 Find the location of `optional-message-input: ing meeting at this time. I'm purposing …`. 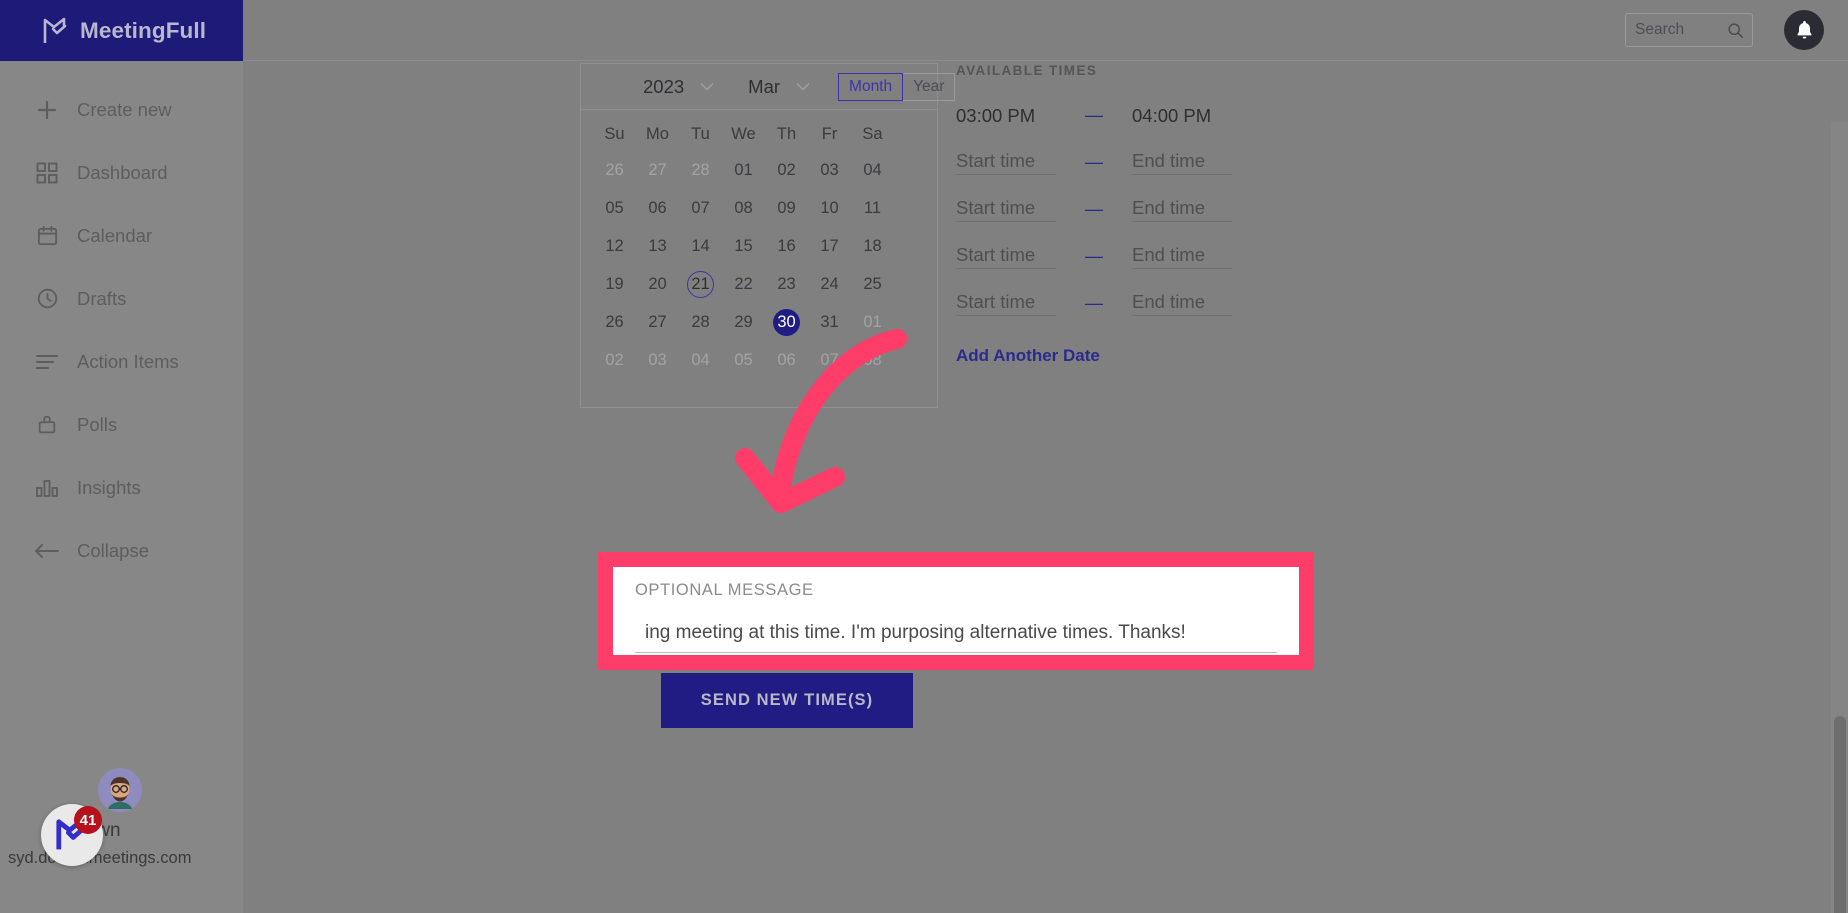

optional-message-input: ing meeting at this time. I'm purposing … is located at coordinates (956, 637).